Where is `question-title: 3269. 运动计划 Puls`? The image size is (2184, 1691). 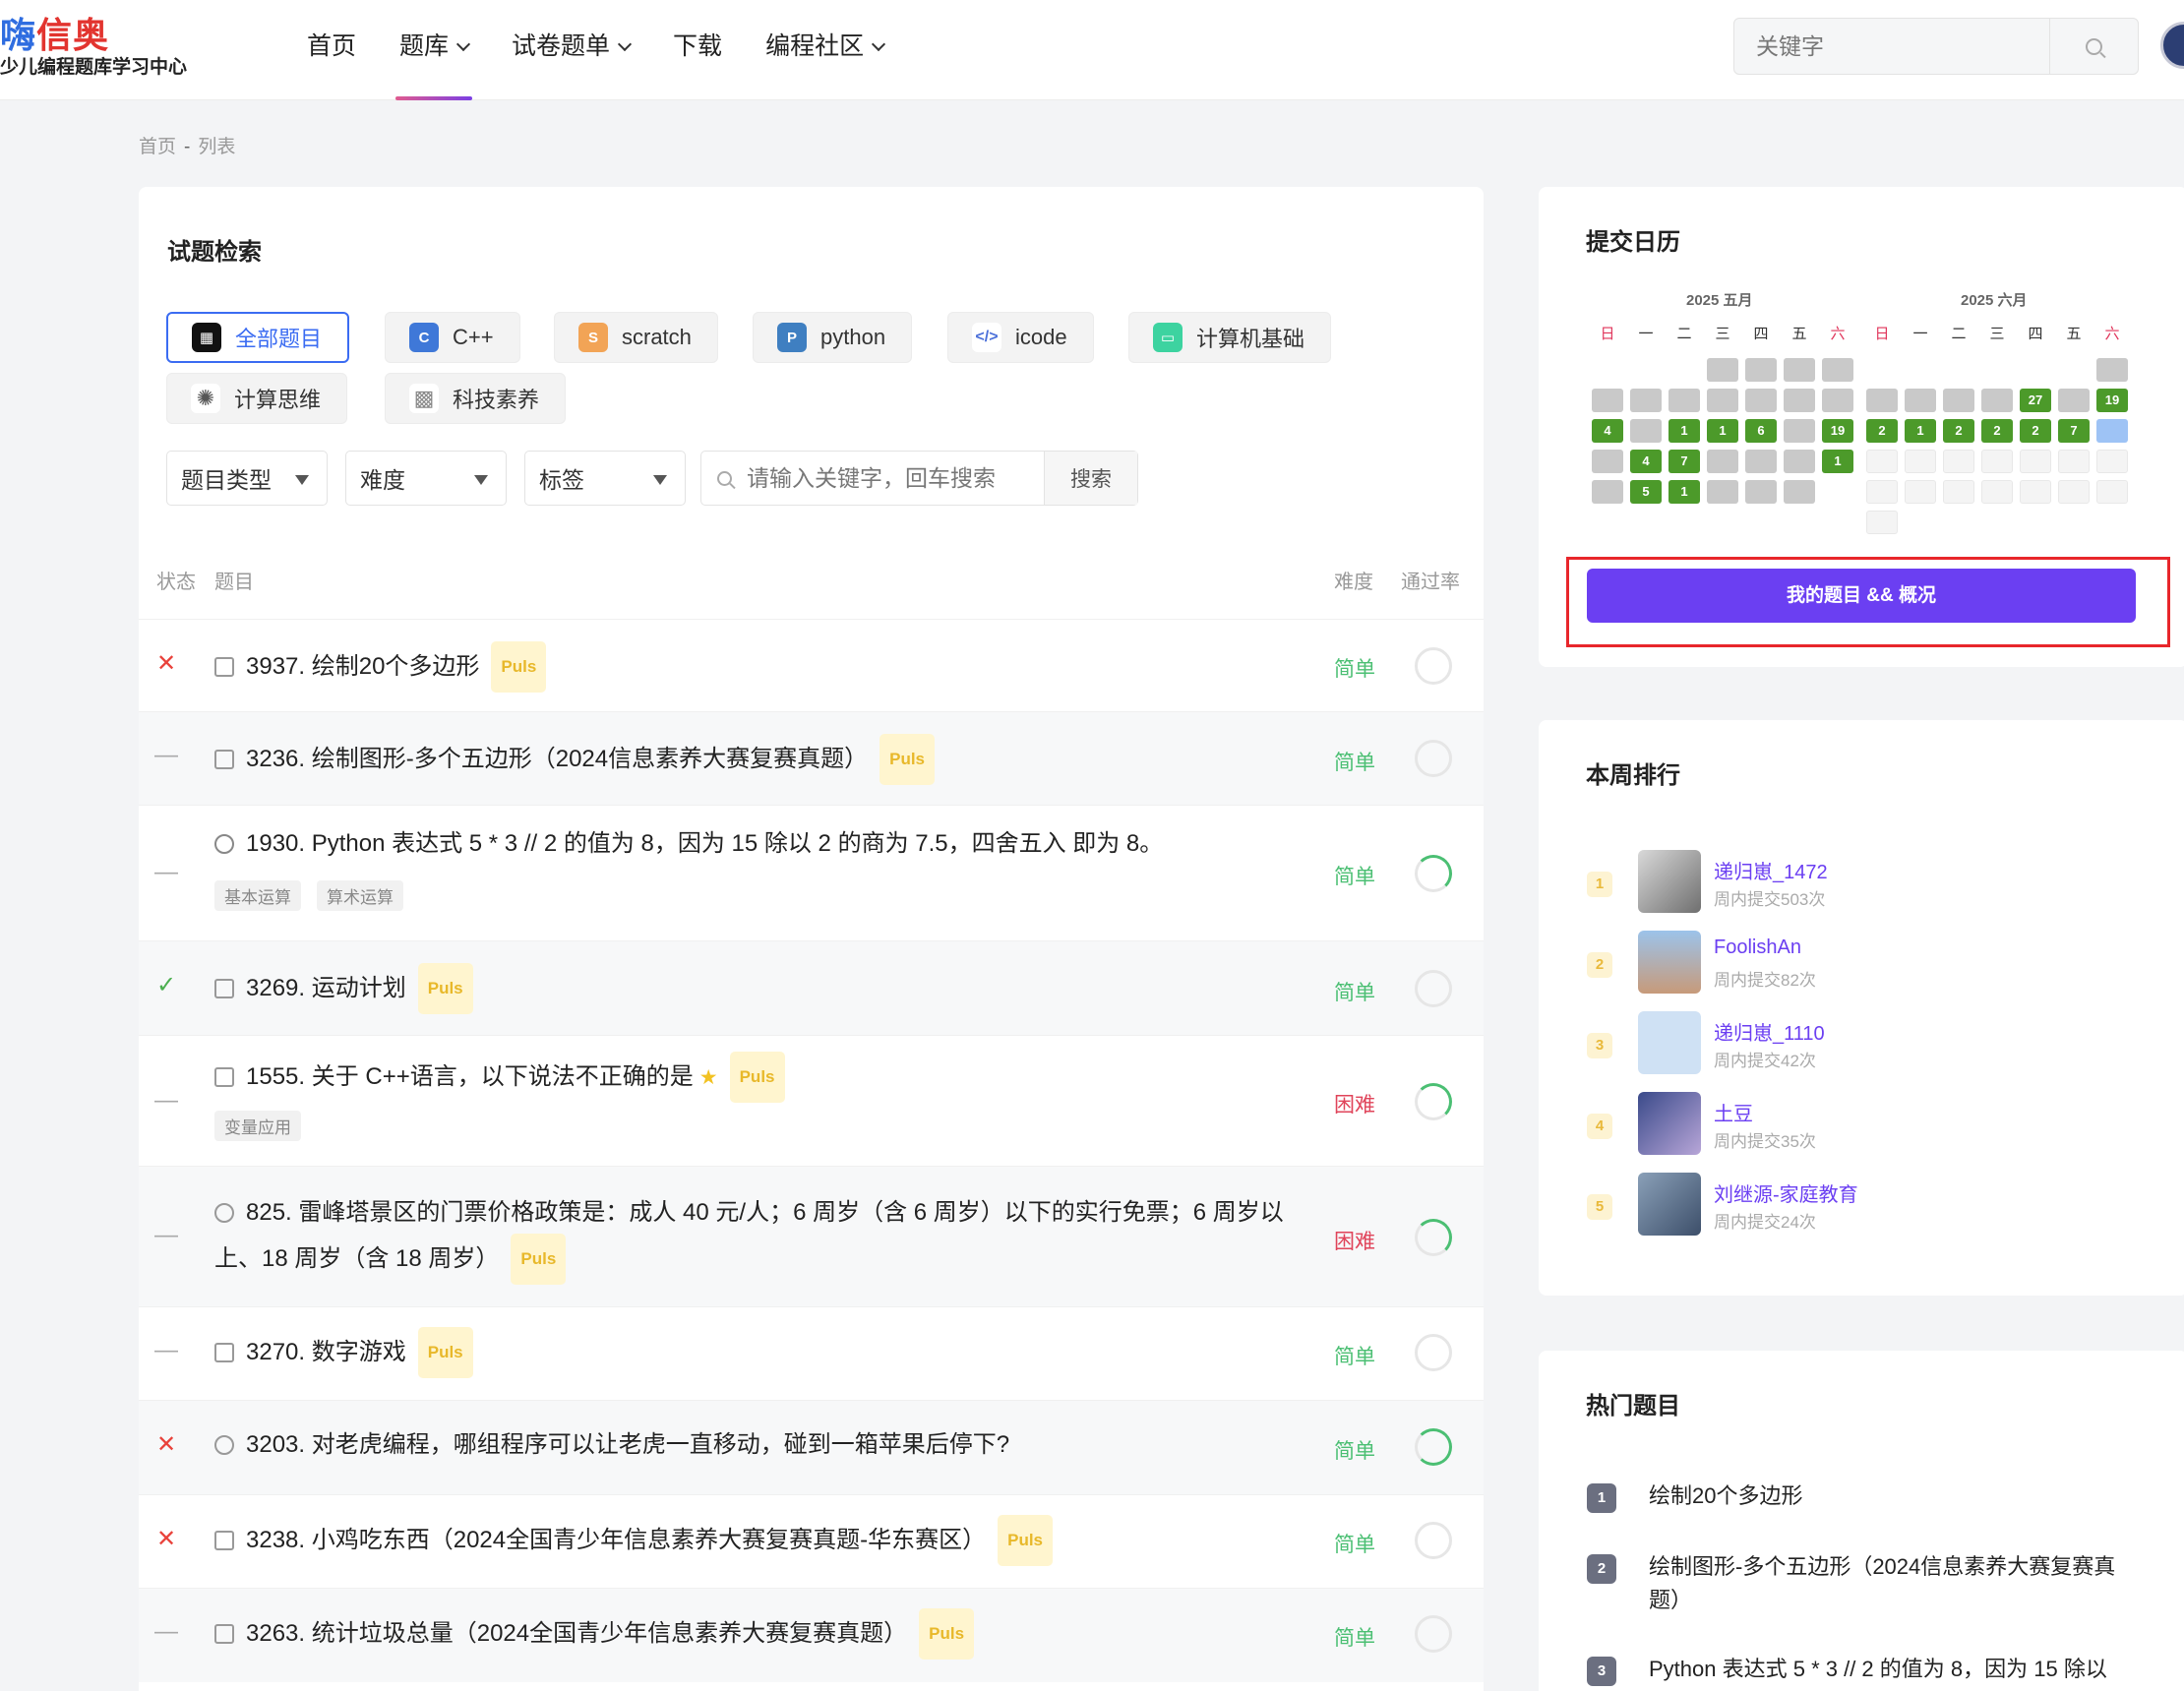 question-title: 3269. 运动计划 Puls is located at coordinates (343, 990).